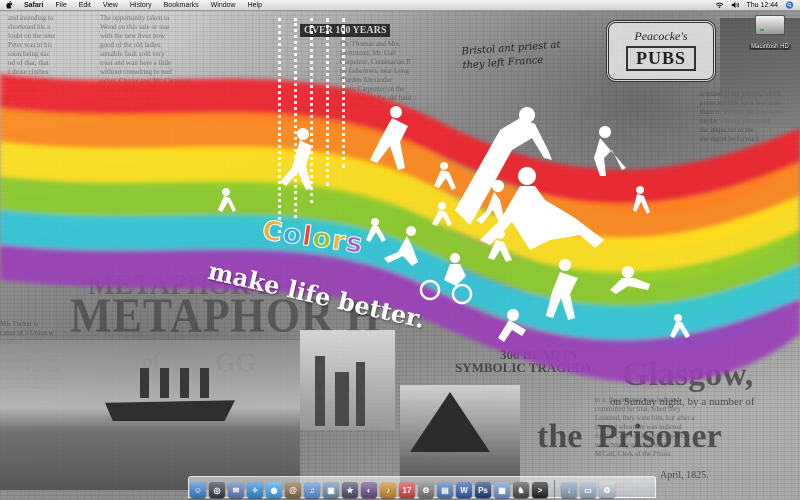 The height and width of the screenshot is (500, 800). Describe the element at coordinates (569, 490) in the screenshot. I see `downloads-stack-icon: ↓` at that location.